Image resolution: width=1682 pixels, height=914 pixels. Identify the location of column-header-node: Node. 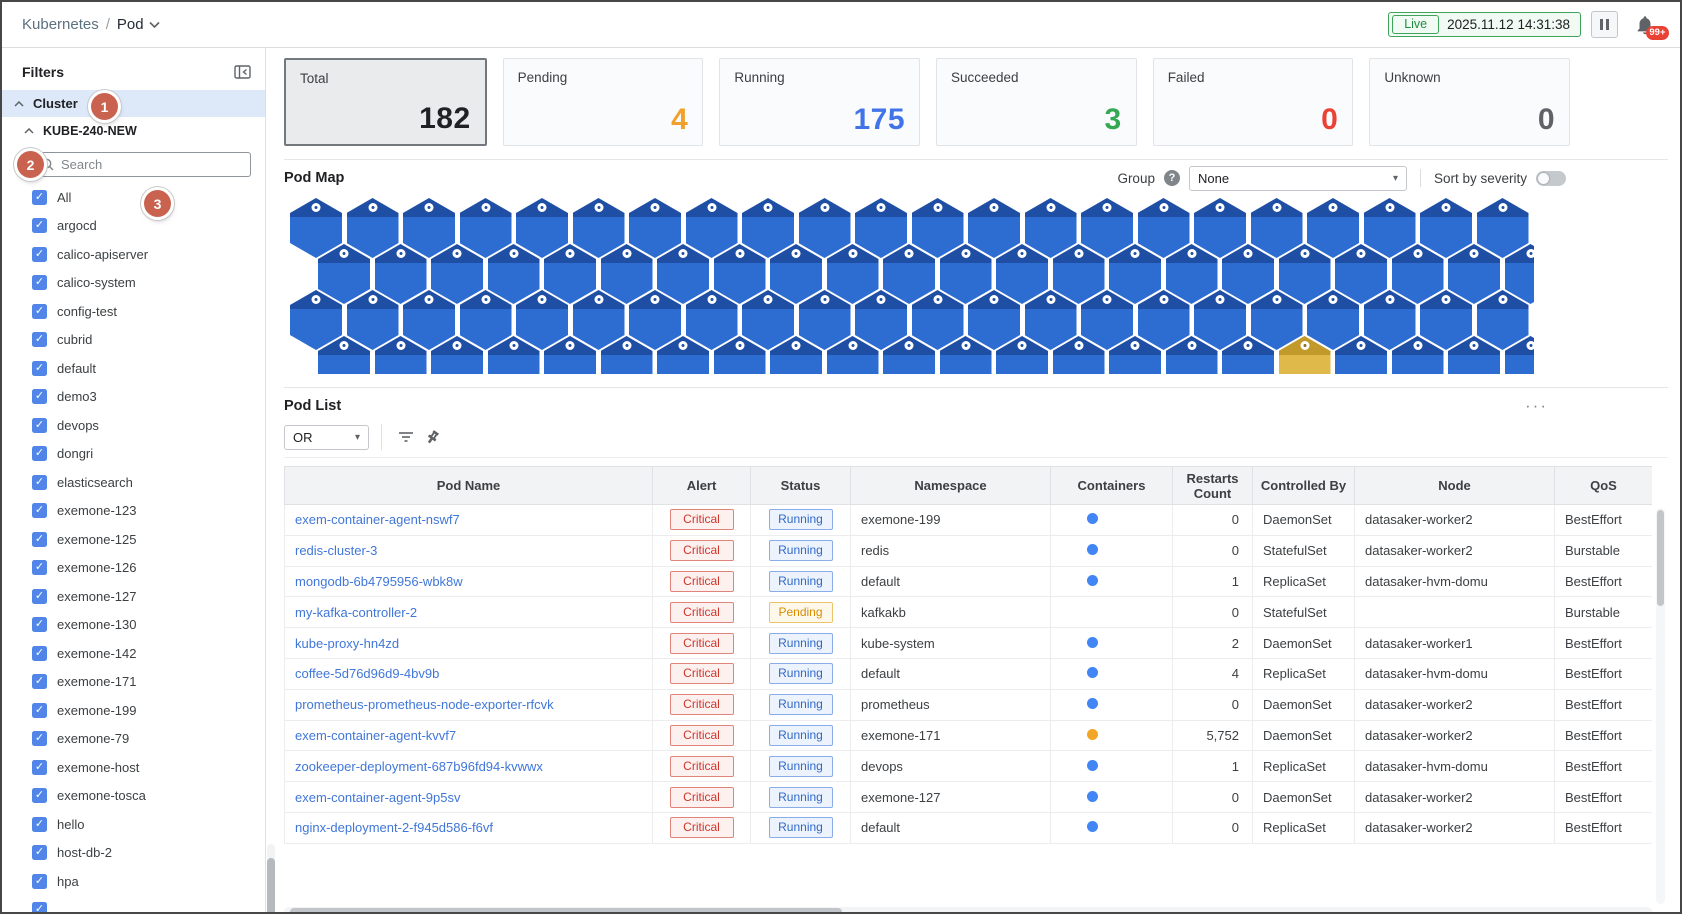
(1454, 485).